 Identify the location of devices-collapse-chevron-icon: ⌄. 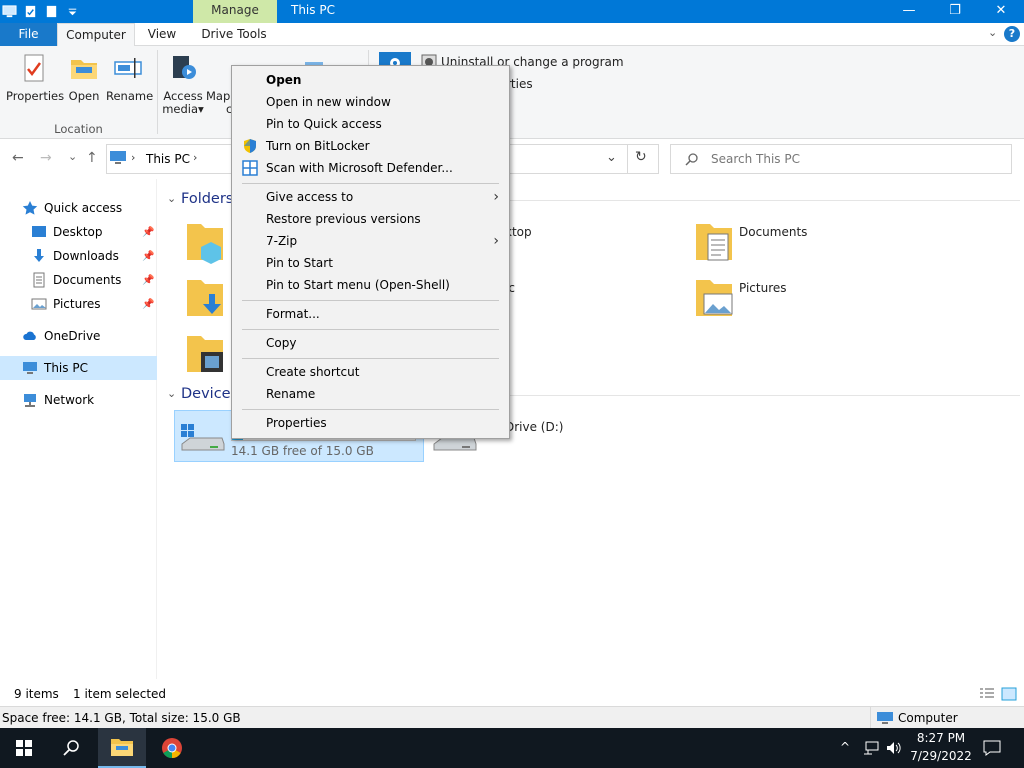
(171, 393).